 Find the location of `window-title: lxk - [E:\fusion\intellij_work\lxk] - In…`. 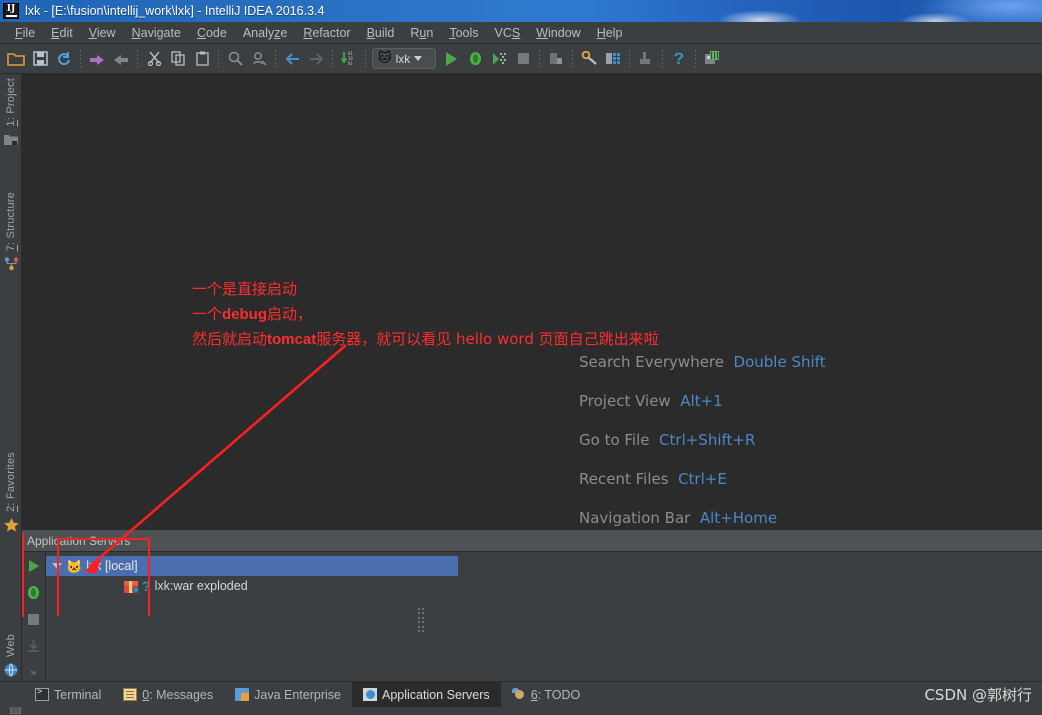

window-title: lxk - [E:\fusion\intellij_work\lxk] - In… is located at coordinates (175, 11).